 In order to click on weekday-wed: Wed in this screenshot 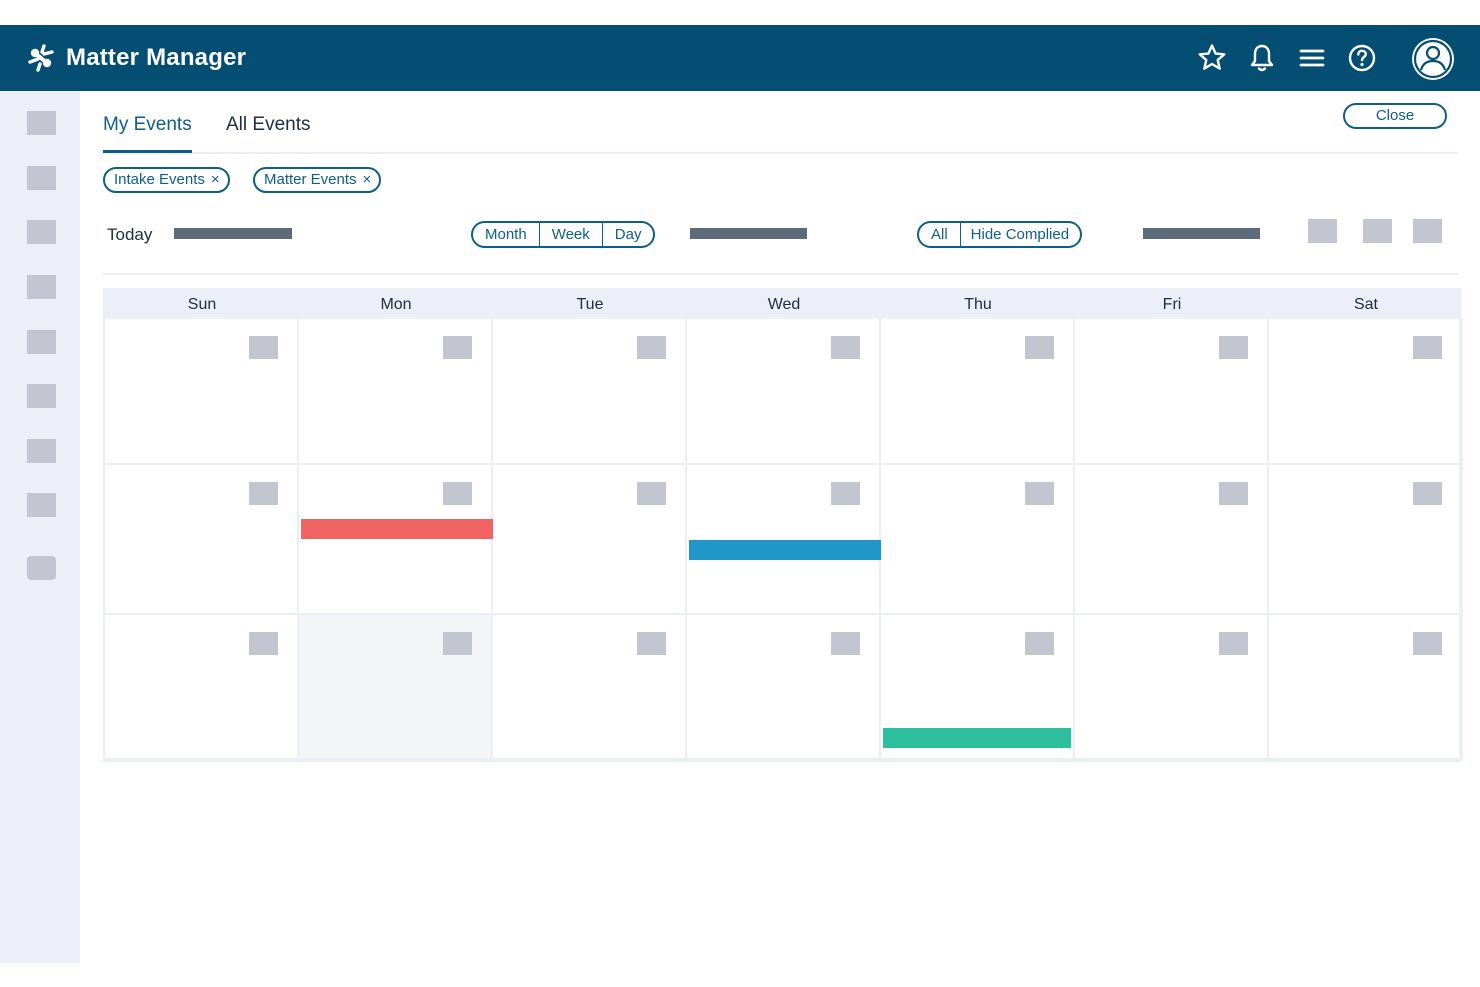, I will do `click(784, 304)`.